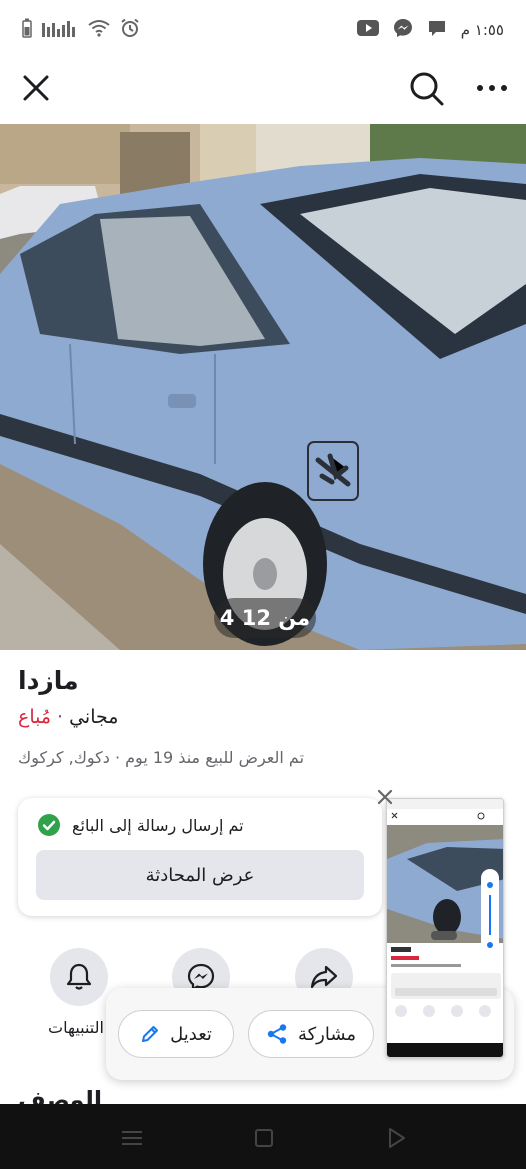  I want to click on message-sent-card: تم إرسال رسالة إلى البائع عرض المحادثة, so click(200, 857).